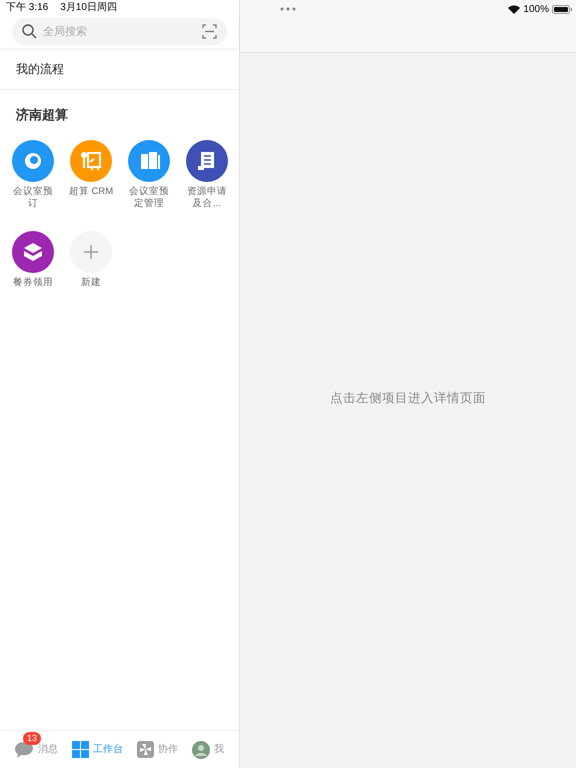  What do you see at coordinates (29, 31) in the screenshot?
I see `search-icon` at bounding box center [29, 31].